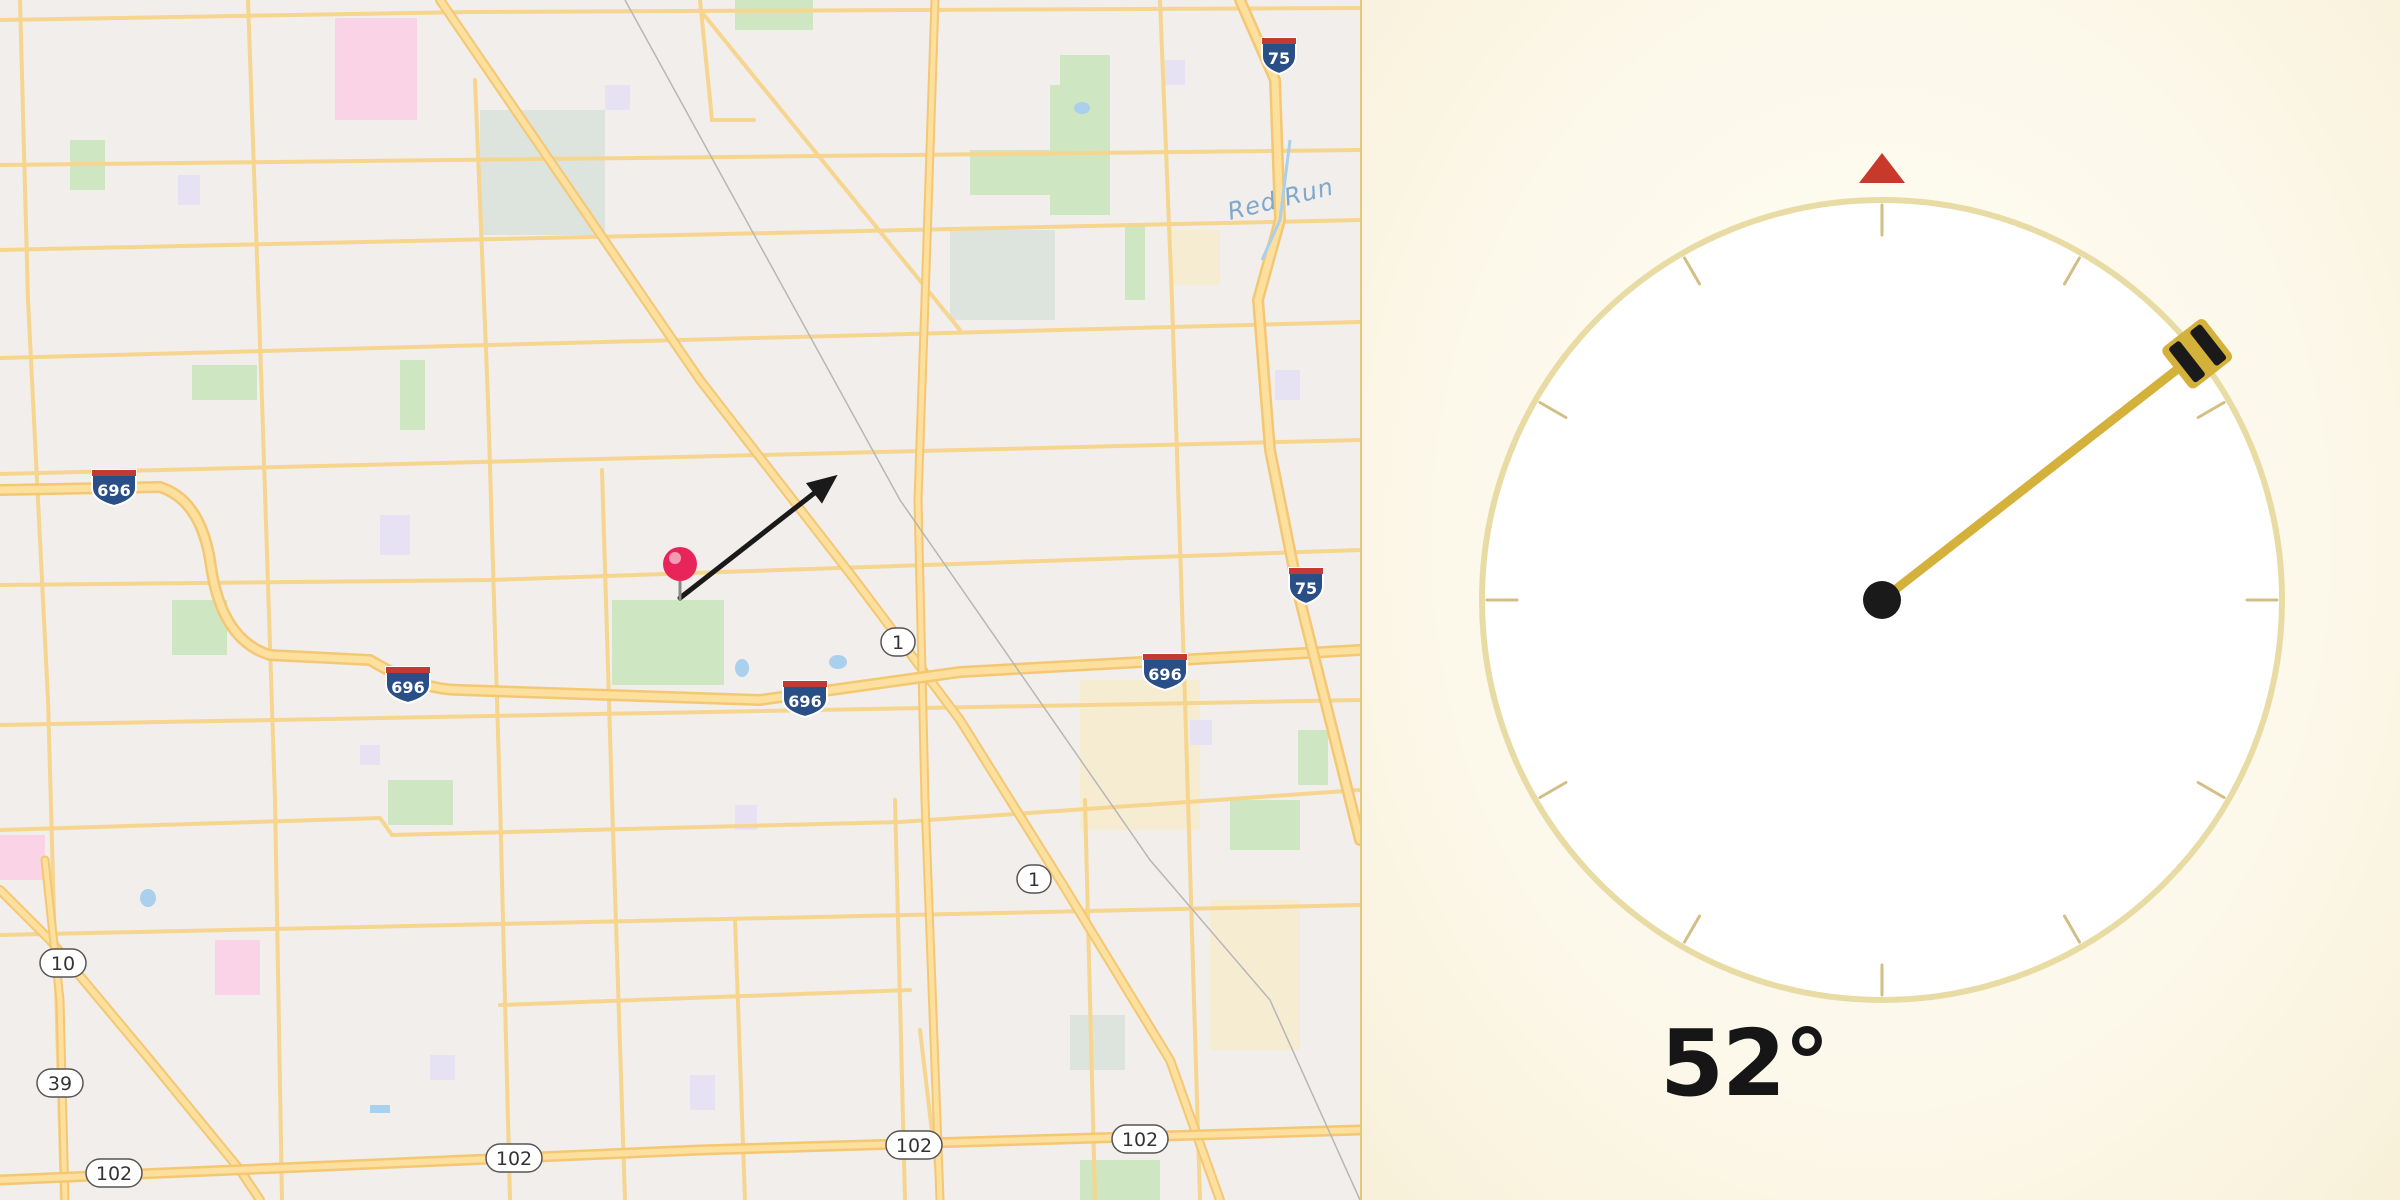 The height and width of the screenshot is (1200, 2400). What do you see at coordinates (680, 573) in the screenshot?
I see `location-pin-icon` at bounding box center [680, 573].